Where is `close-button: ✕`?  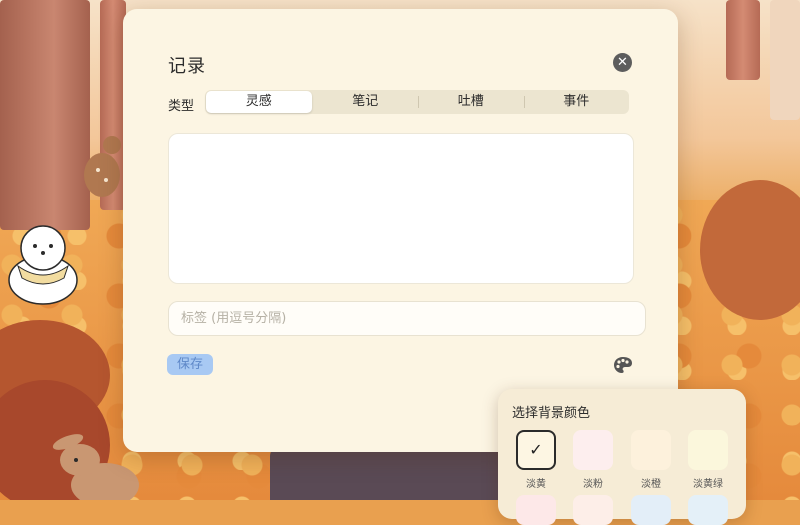 close-button: ✕ is located at coordinates (622, 62).